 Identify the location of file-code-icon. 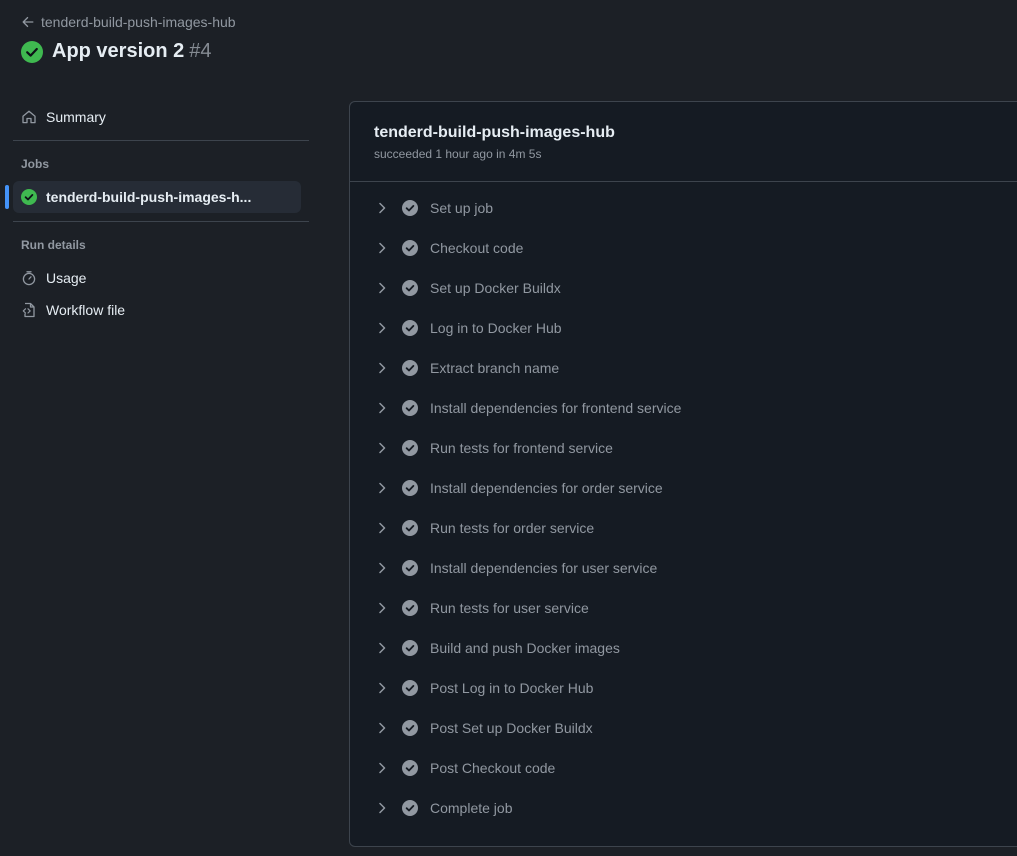
(28, 310).